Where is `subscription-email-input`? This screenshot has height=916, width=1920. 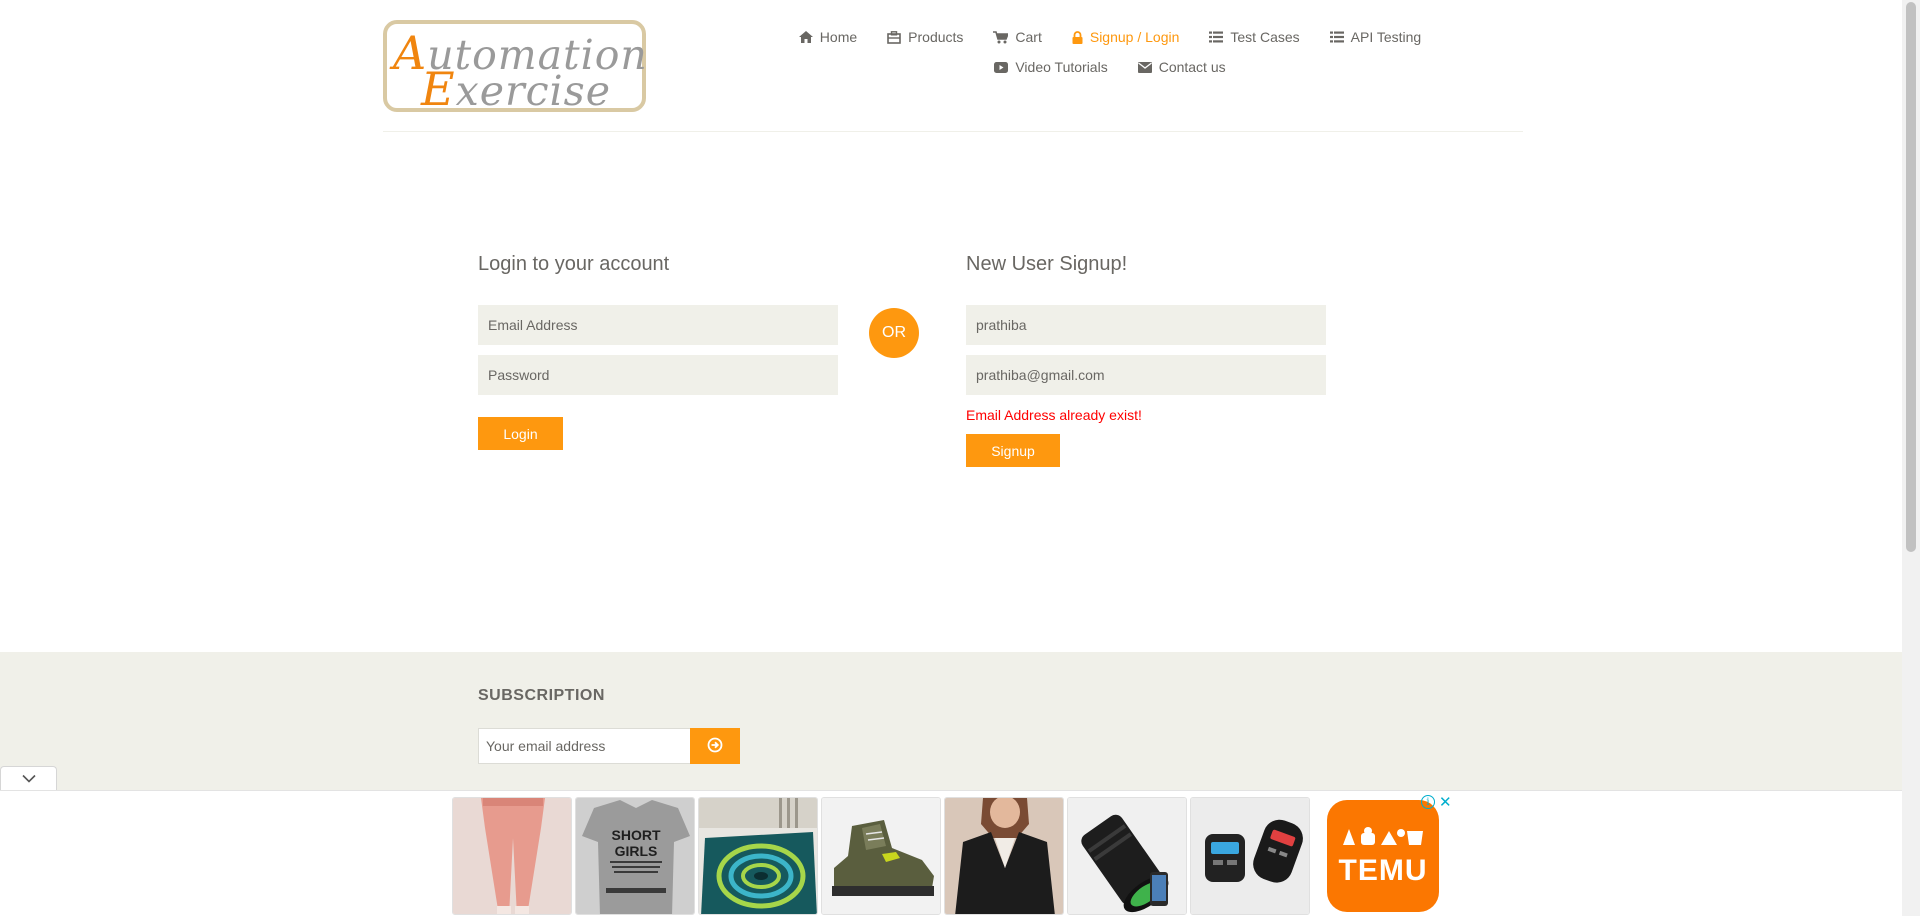 subscription-email-input is located at coordinates (584, 746).